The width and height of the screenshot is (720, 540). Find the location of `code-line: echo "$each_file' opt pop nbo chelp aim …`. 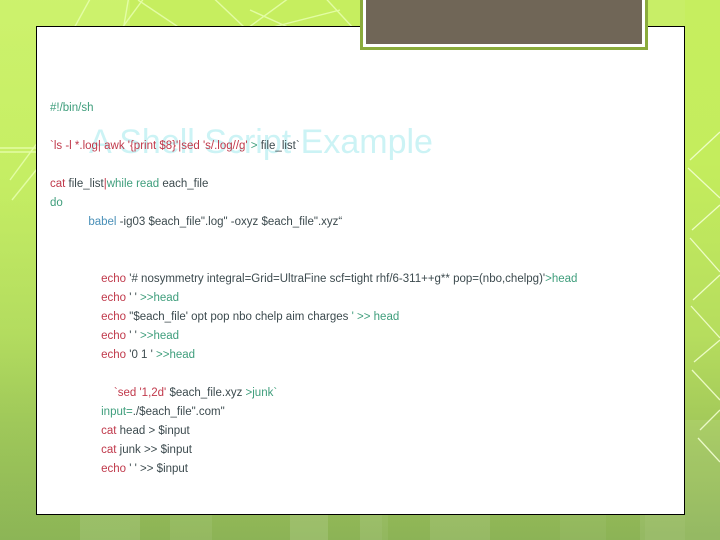

code-line: echo "$each_file' opt pop nbo chelp aim … is located at coordinates (367, 317).